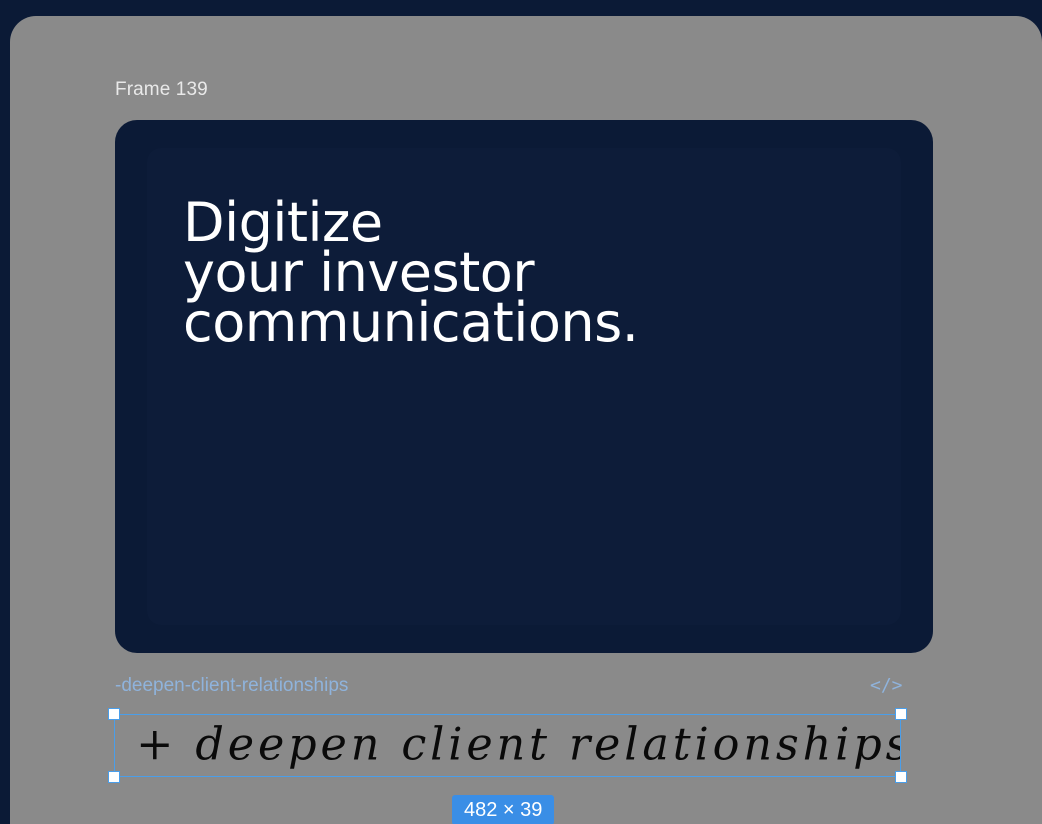 This screenshot has height=824, width=1042. I want to click on code-icon: </>, so click(886, 685).